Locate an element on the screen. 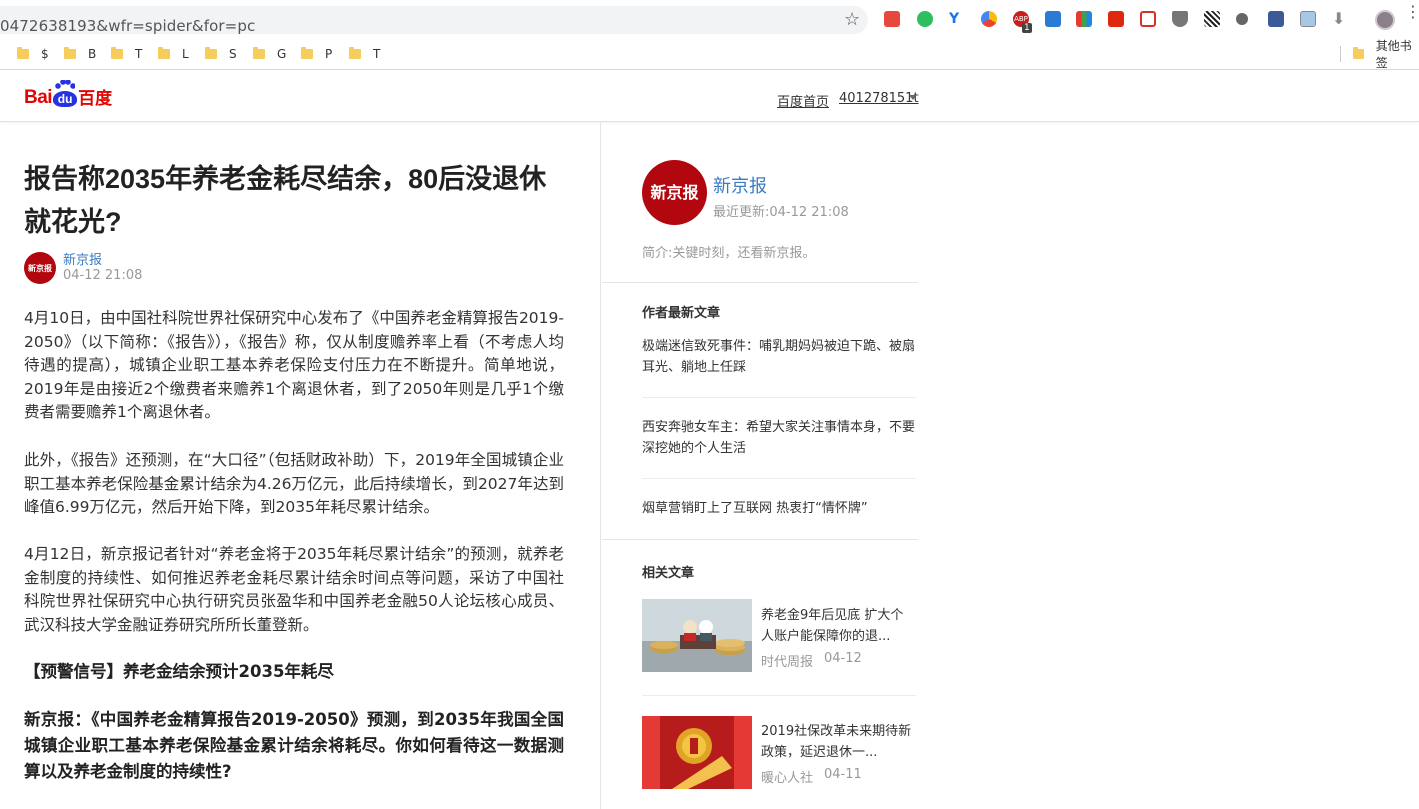 The image size is (1419, 809). related-articles-heading: 相关文章 is located at coordinates (668, 573).